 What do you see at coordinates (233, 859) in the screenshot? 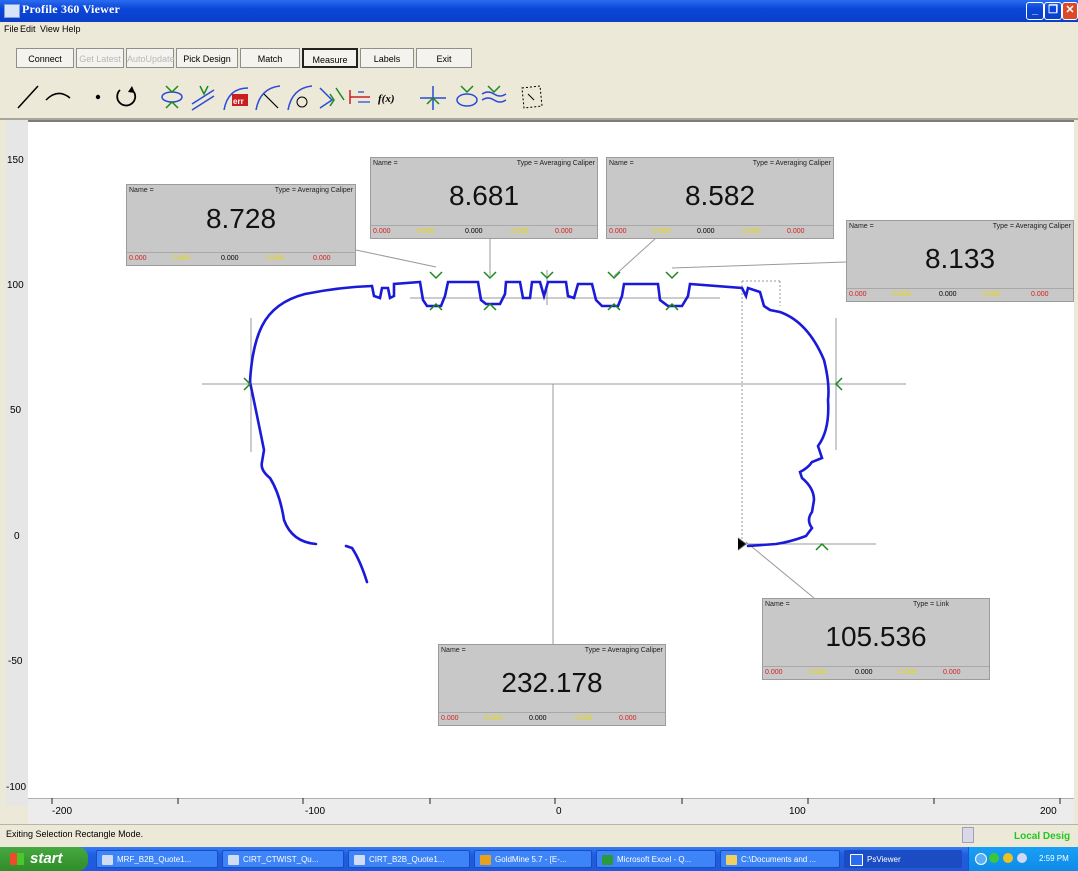
I see `app-window-icon` at bounding box center [233, 859].